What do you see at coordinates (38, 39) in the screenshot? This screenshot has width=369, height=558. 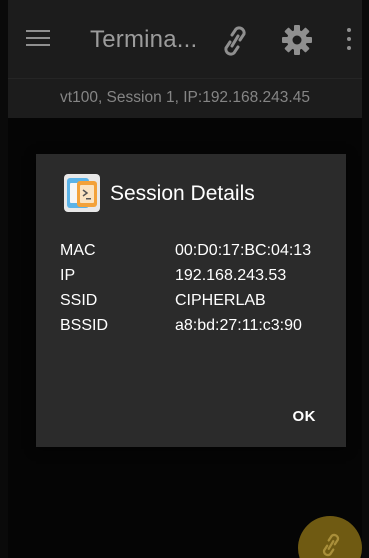 I see `menu-icon` at bounding box center [38, 39].